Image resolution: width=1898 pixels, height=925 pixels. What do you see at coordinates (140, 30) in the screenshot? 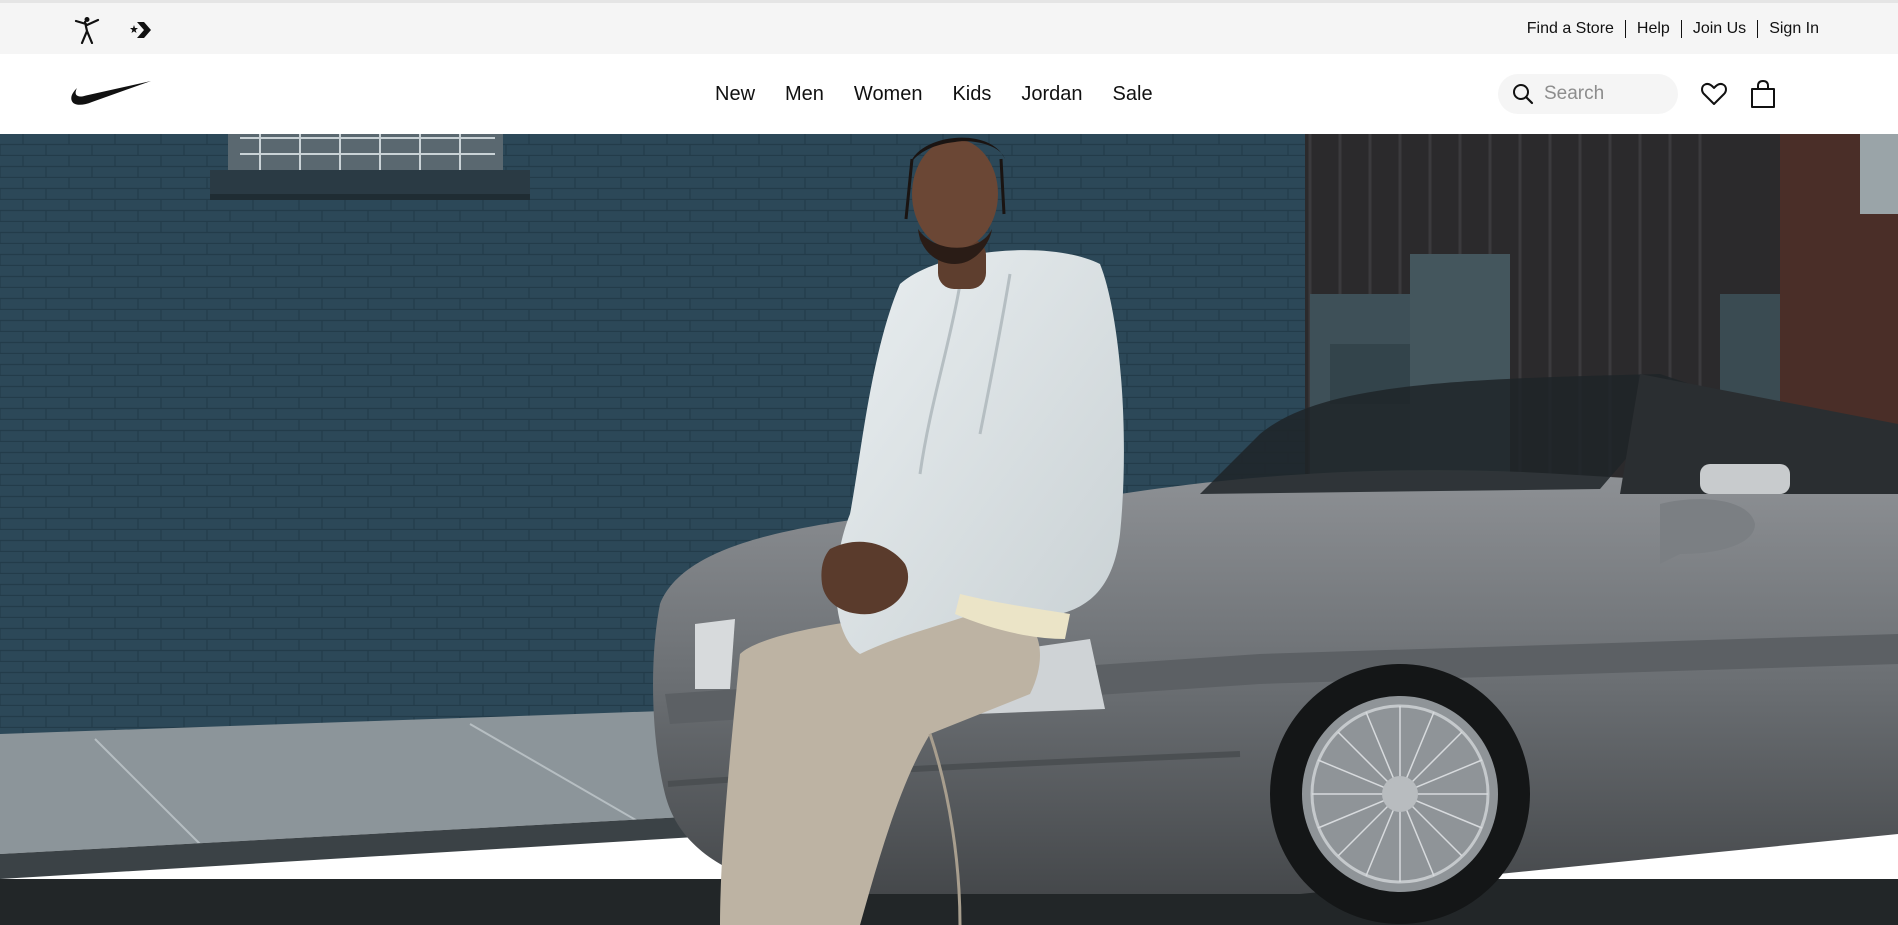
I see `converse-star-chevron-icon` at bounding box center [140, 30].